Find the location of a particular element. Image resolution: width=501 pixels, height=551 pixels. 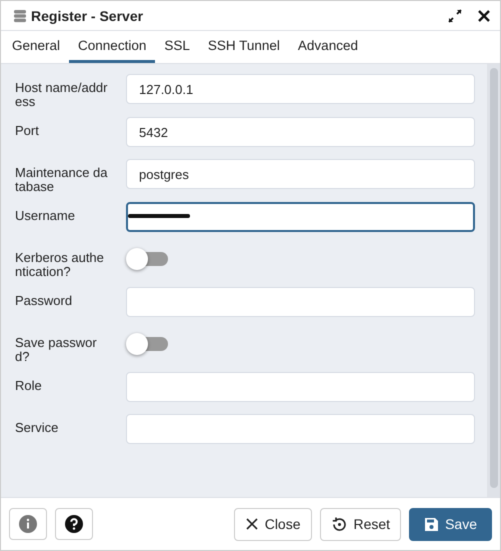

info-button is located at coordinates (28, 524).